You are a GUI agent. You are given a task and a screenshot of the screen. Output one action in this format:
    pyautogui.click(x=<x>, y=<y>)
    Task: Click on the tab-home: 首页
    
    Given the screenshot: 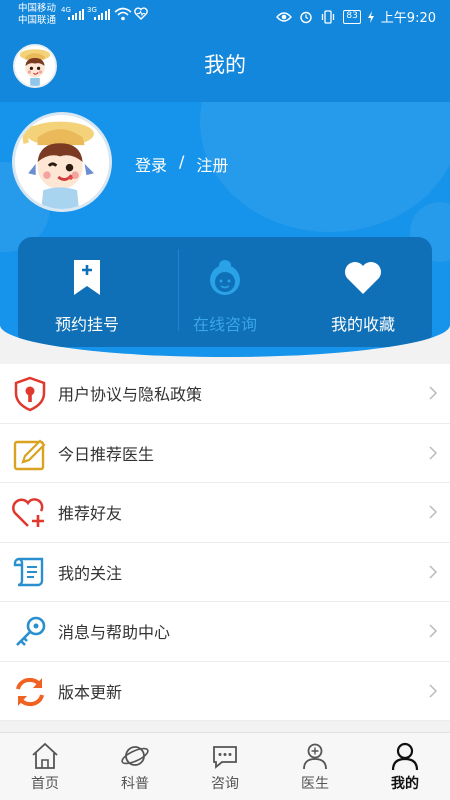 What is the action you would take?
    pyautogui.click(x=45, y=766)
    